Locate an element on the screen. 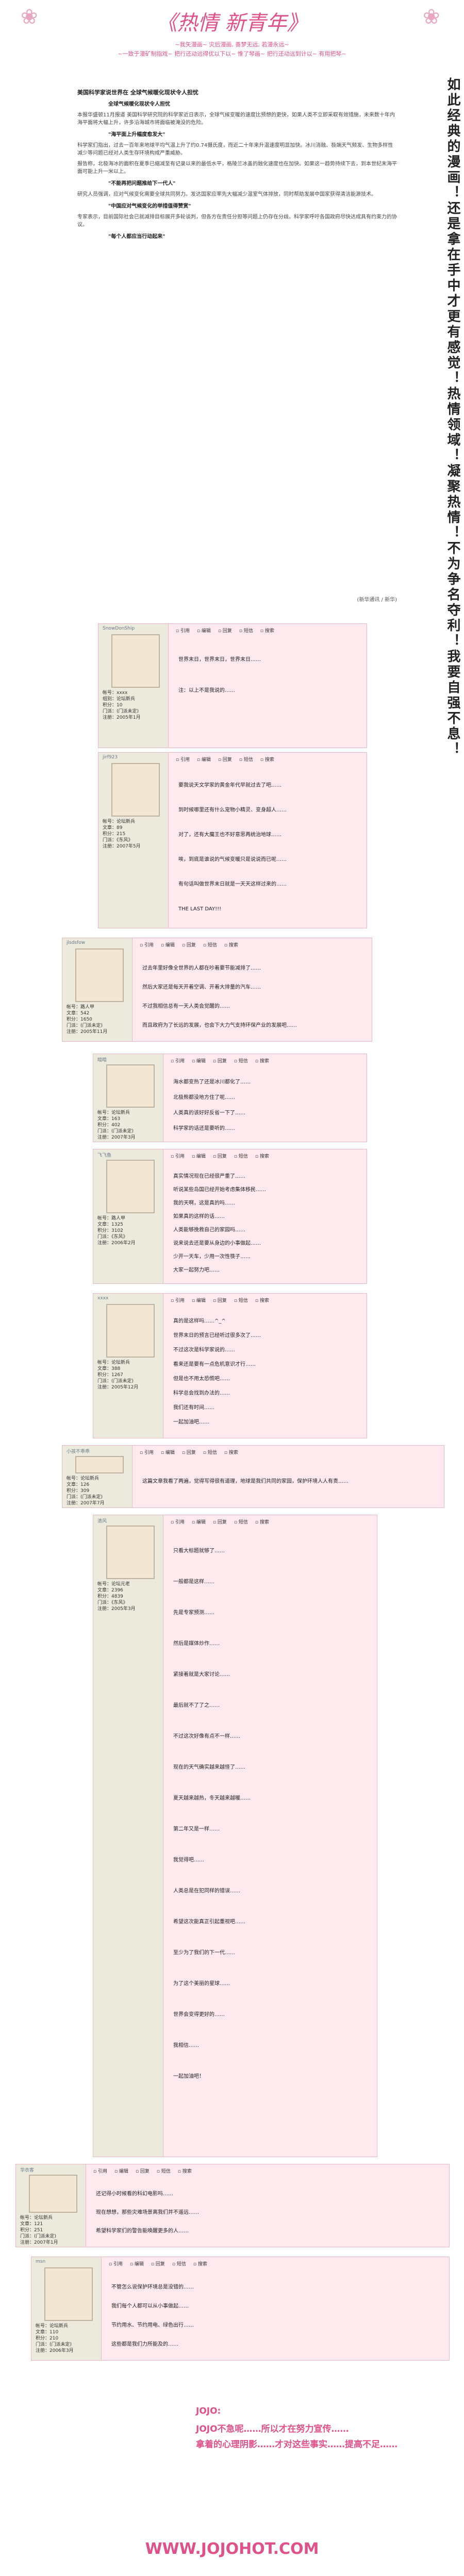  user-info: 文章：388 is located at coordinates (109, 1368).